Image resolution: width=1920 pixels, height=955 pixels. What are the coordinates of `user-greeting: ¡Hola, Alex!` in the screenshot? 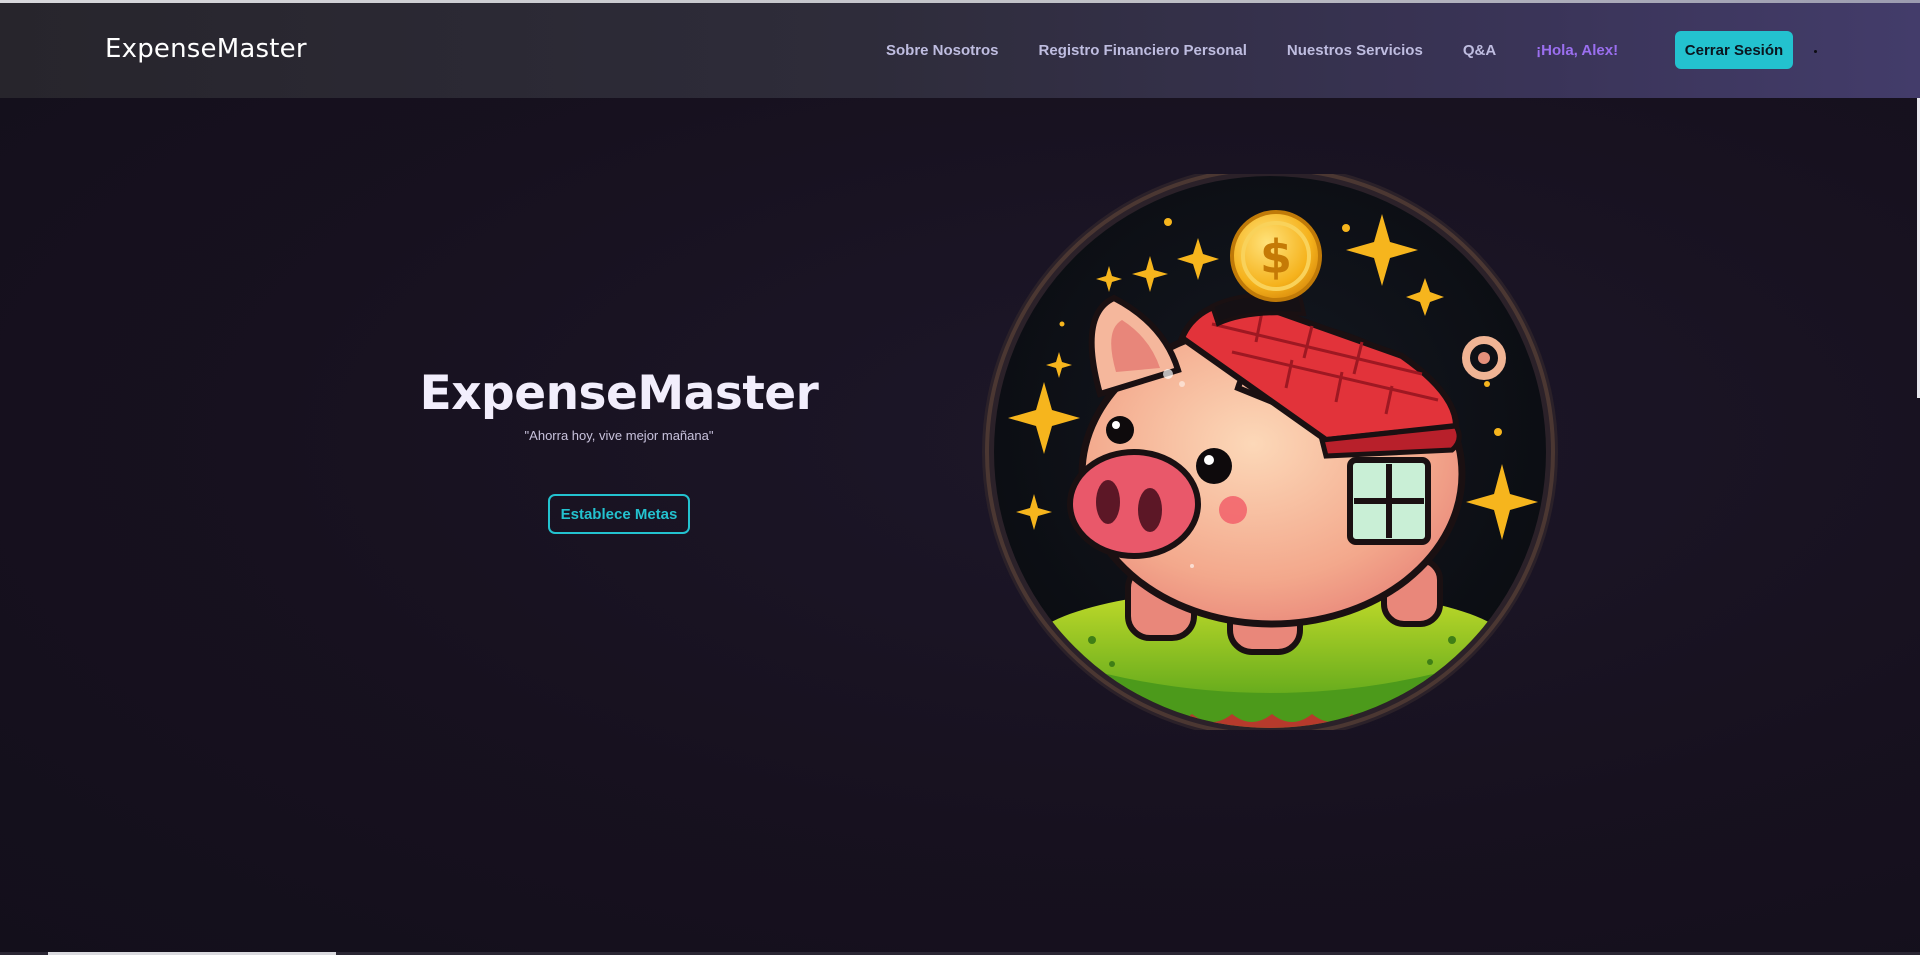 It's located at (1577, 50).